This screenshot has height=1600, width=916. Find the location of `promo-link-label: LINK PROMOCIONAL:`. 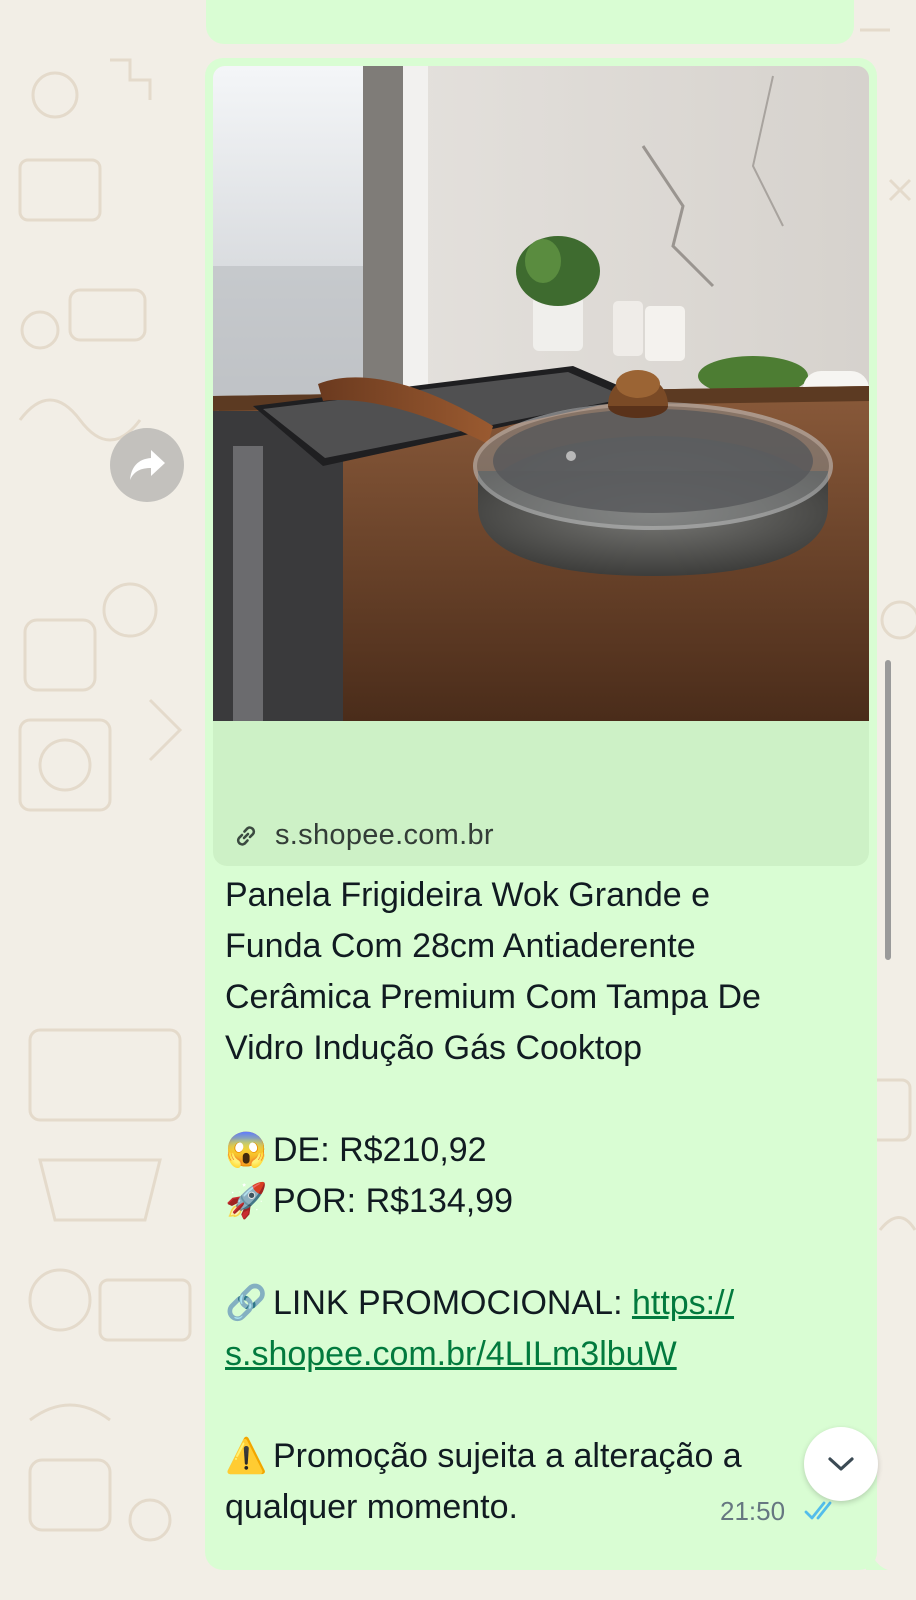

promo-link-label: LINK PROMOCIONAL: is located at coordinates (452, 1303).